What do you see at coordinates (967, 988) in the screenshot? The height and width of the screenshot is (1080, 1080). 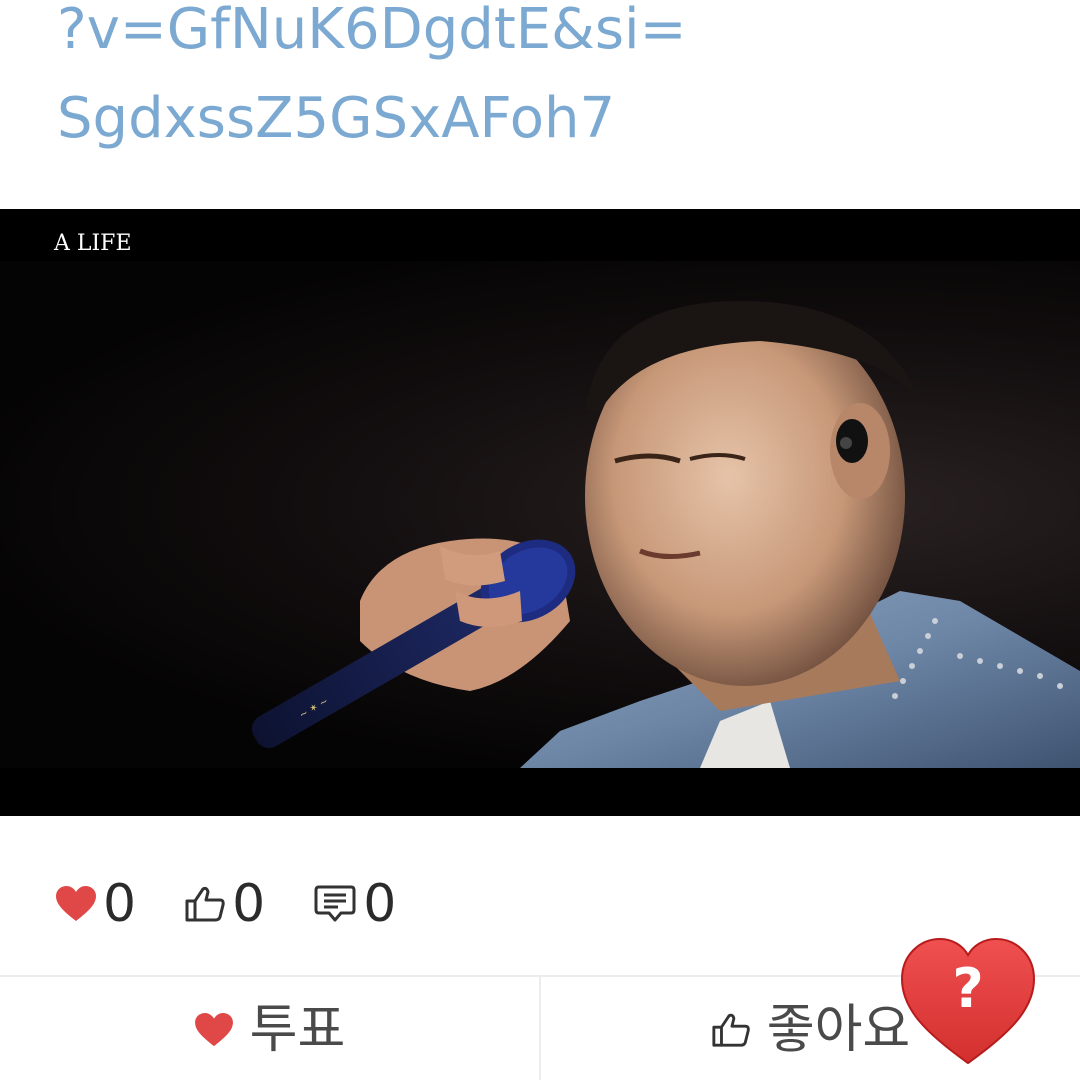 I see `badge-symbol: ?` at bounding box center [967, 988].